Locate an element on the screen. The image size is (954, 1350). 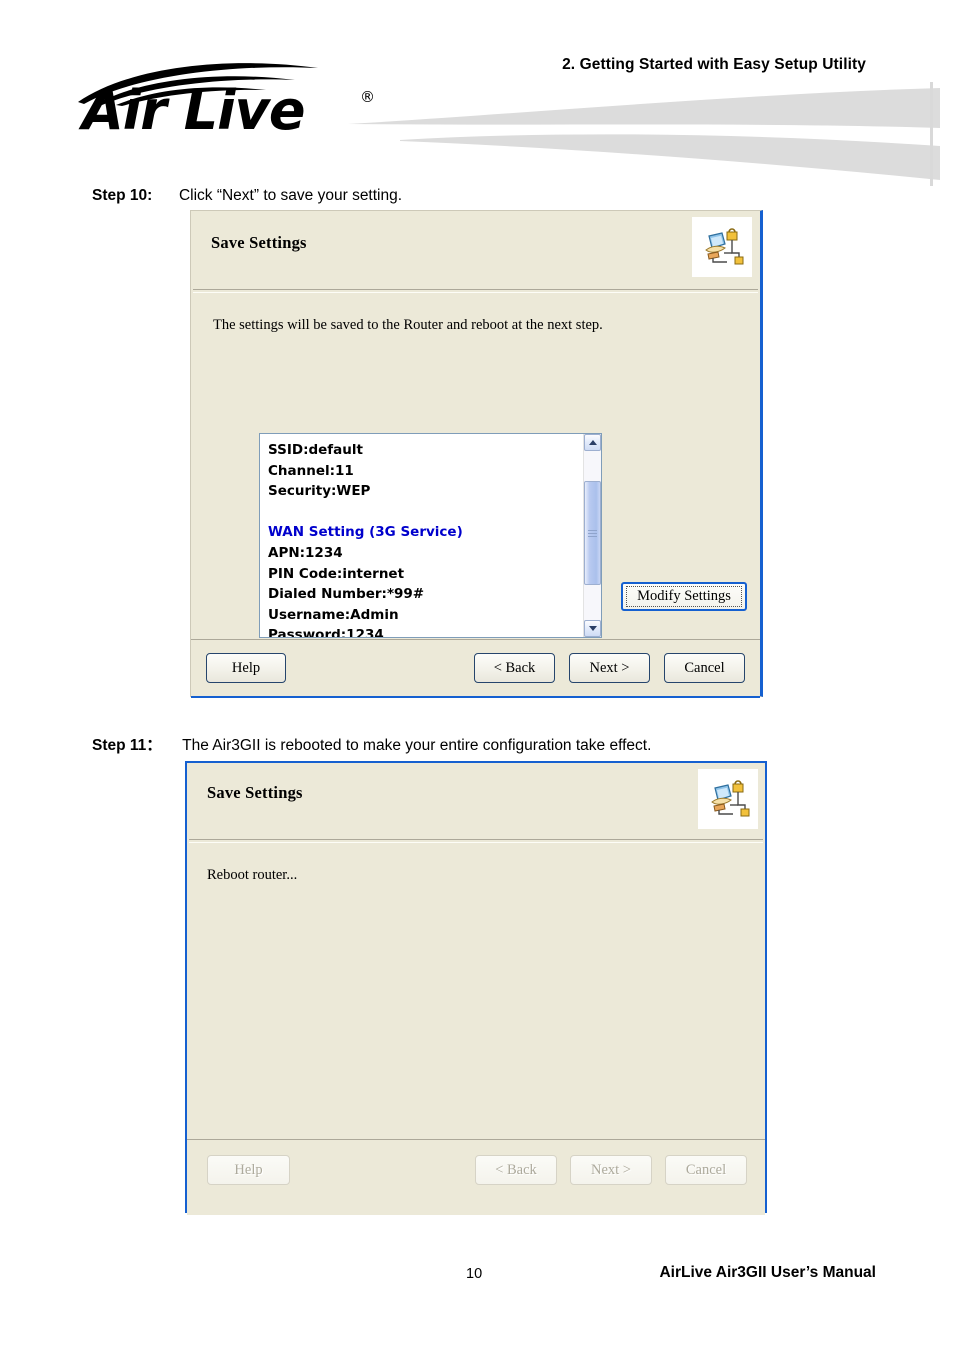
modify-settings-button: Modify Settings is located at coordinates (684, 596).